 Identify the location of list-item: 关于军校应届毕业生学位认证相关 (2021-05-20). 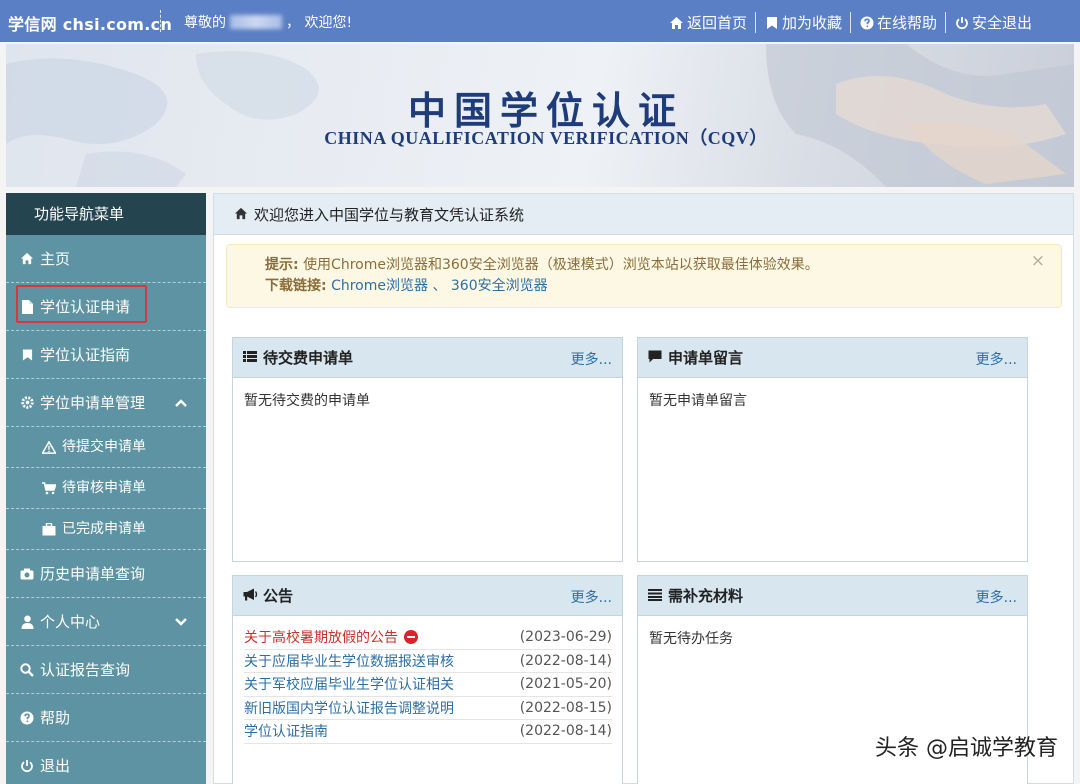
(428, 685).